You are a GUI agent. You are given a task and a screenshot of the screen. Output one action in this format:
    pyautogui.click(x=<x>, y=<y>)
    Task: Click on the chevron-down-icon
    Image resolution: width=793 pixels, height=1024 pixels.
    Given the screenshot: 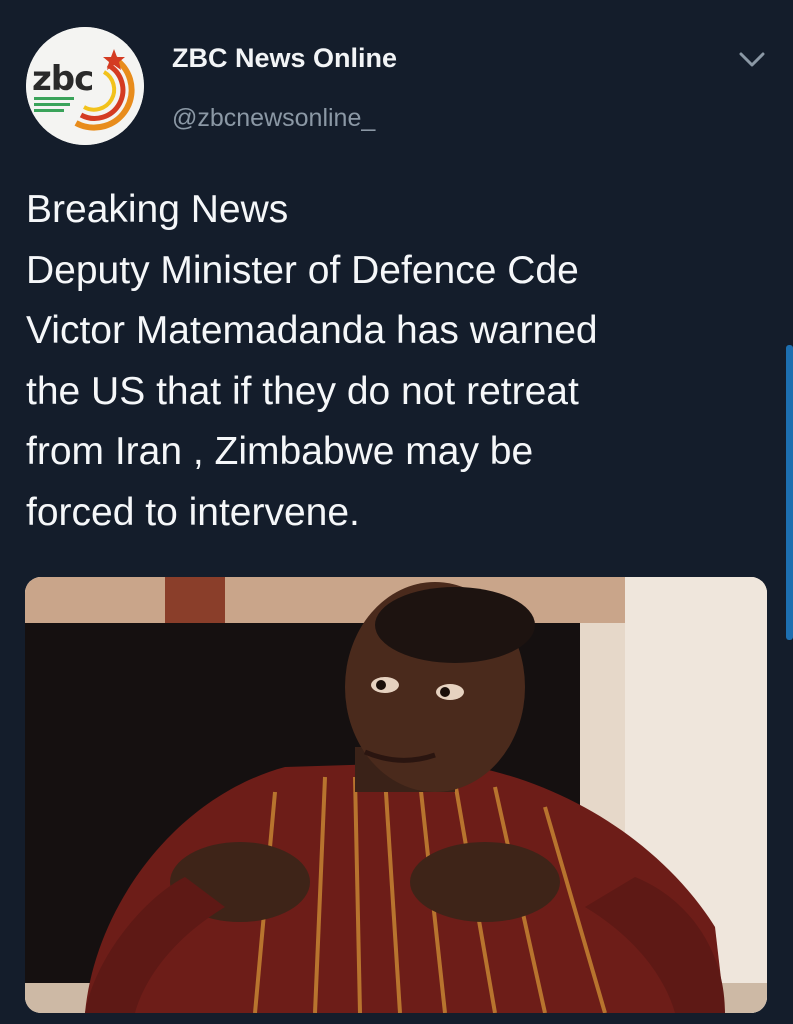 What is the action you would take?
    pyautogui.click(x=752, y=60)
    